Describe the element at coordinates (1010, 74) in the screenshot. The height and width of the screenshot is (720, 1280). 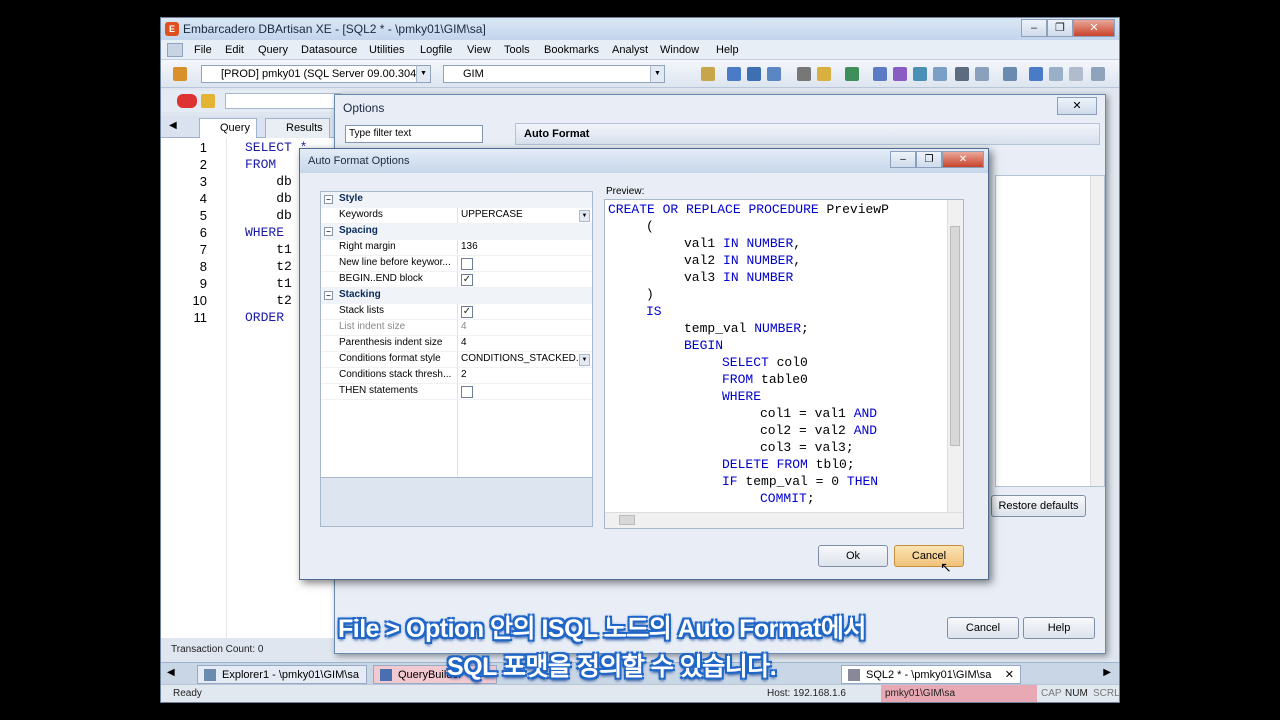
I see `layout-icon` at that location.